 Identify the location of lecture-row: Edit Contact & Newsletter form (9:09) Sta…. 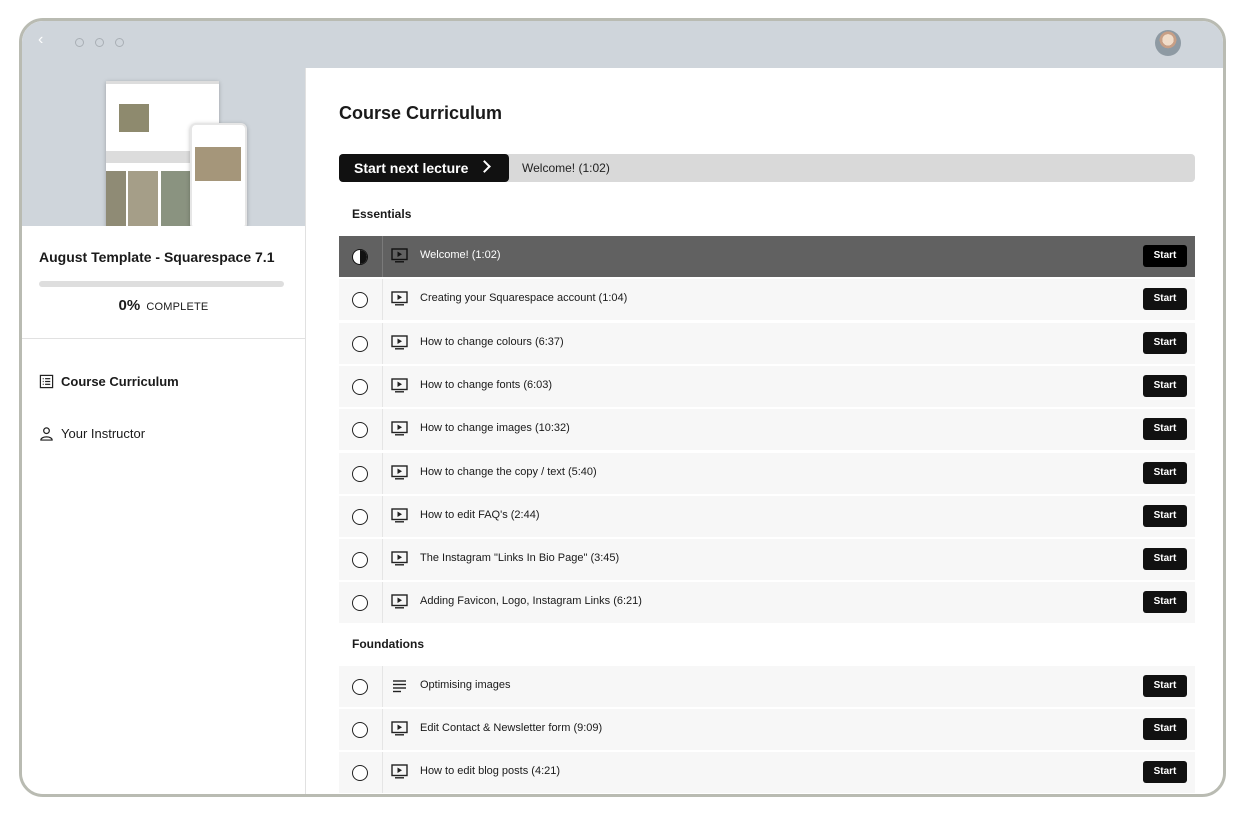
(767, 729).